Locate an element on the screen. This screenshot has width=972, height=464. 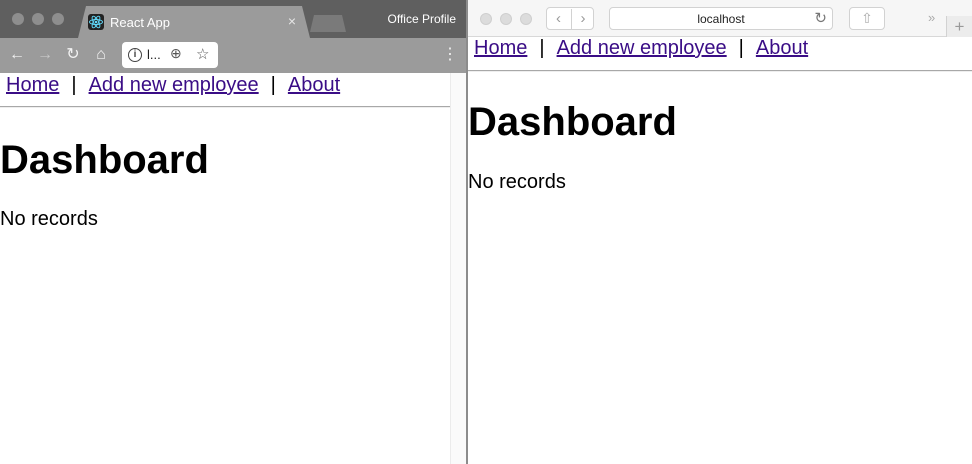
omnibox: i l... ⊕ ☆ is located at coordinates (170, 55).